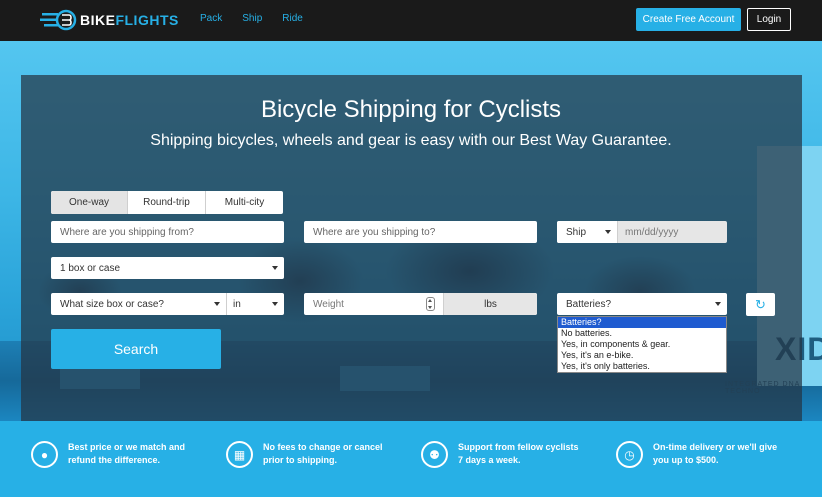  Describe the element at coordinates (420, 232) in the screenshot. I see `destination-input: Where are you shipping to?` at that location.